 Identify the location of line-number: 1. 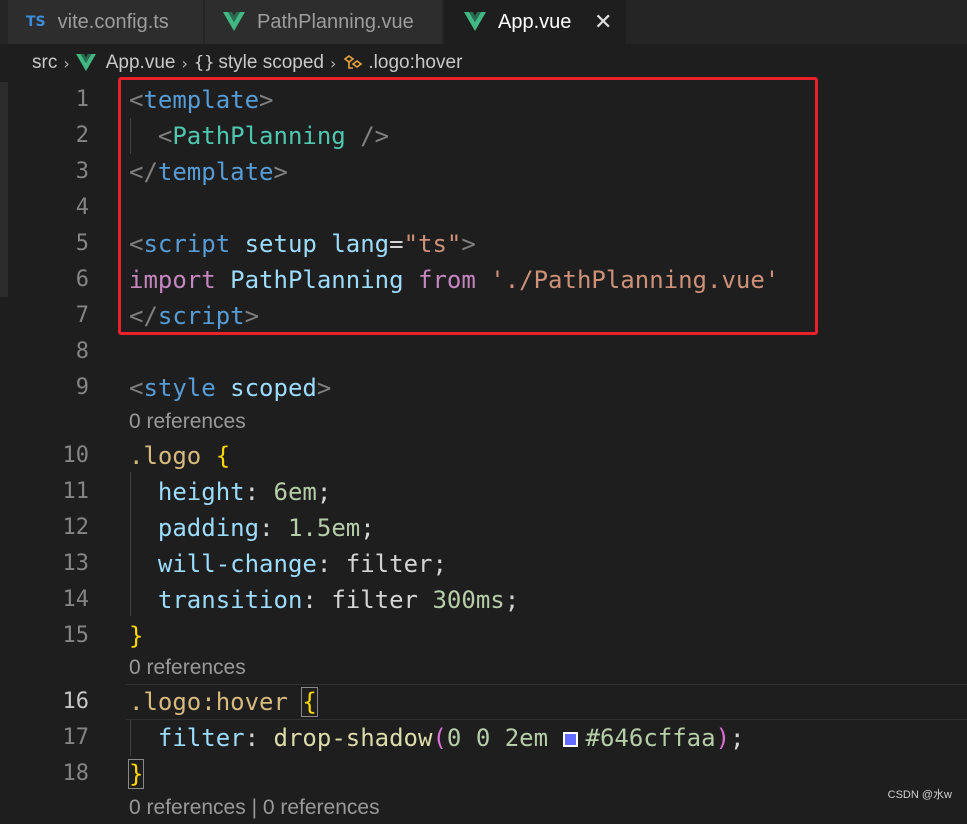
(82, 99).